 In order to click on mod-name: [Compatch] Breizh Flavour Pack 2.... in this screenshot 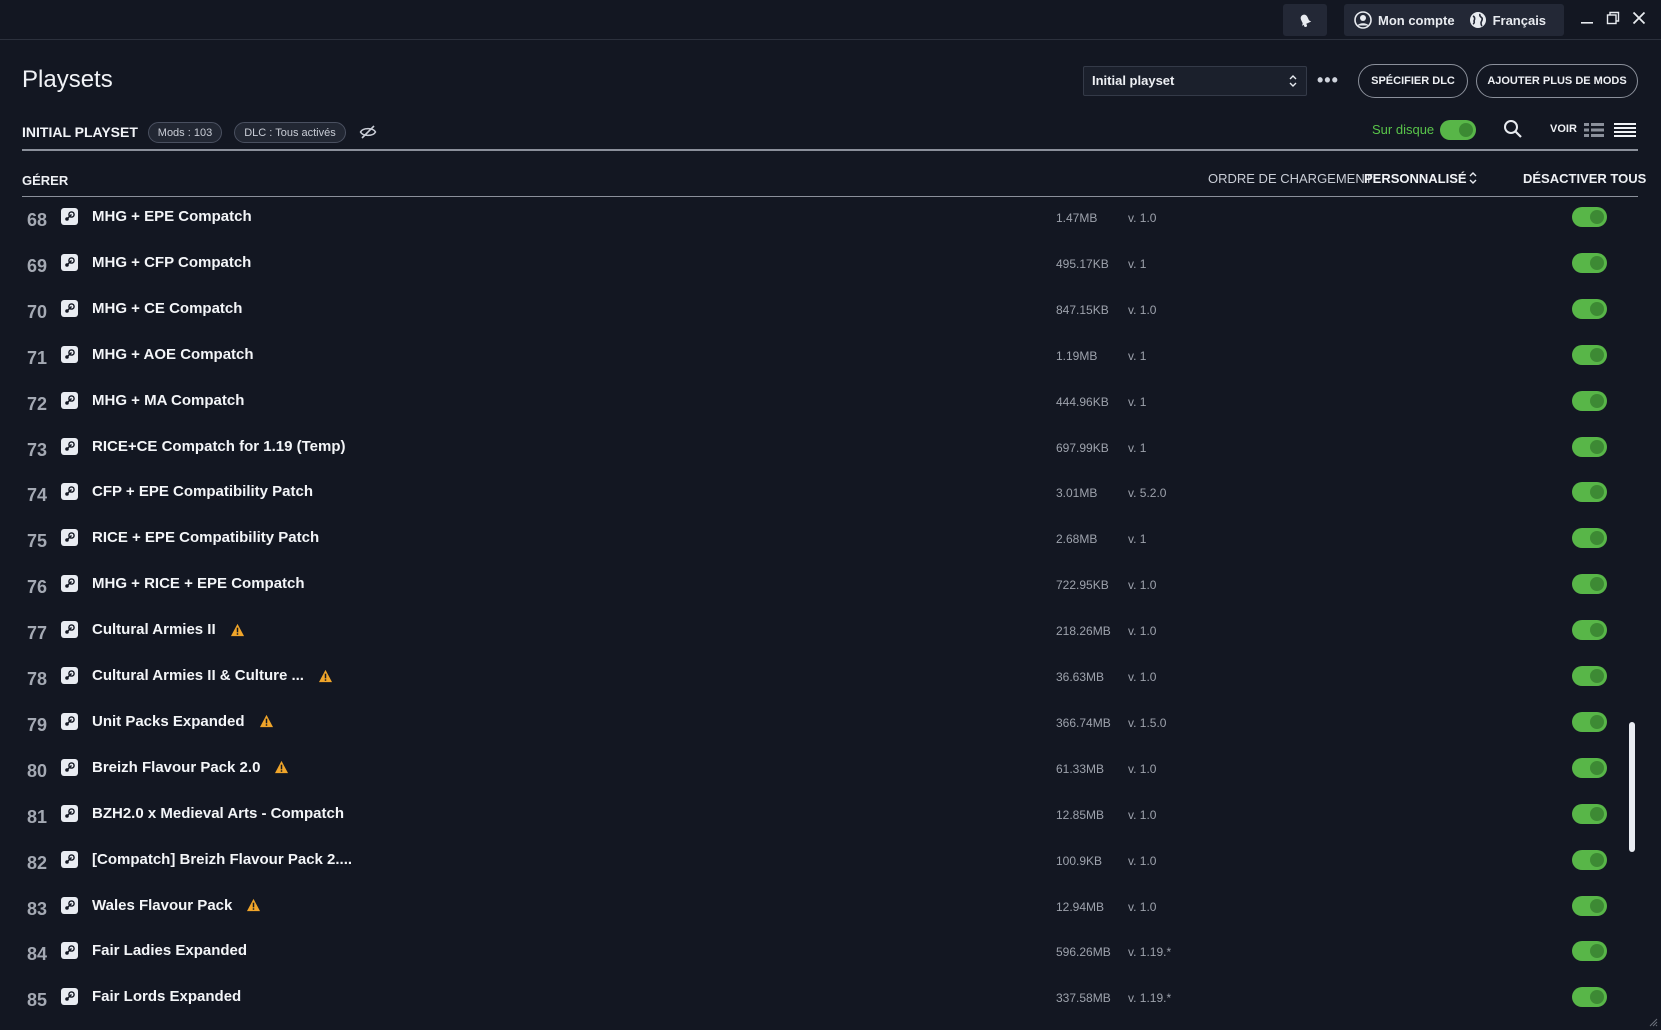, I will do `click(222, 859)`.